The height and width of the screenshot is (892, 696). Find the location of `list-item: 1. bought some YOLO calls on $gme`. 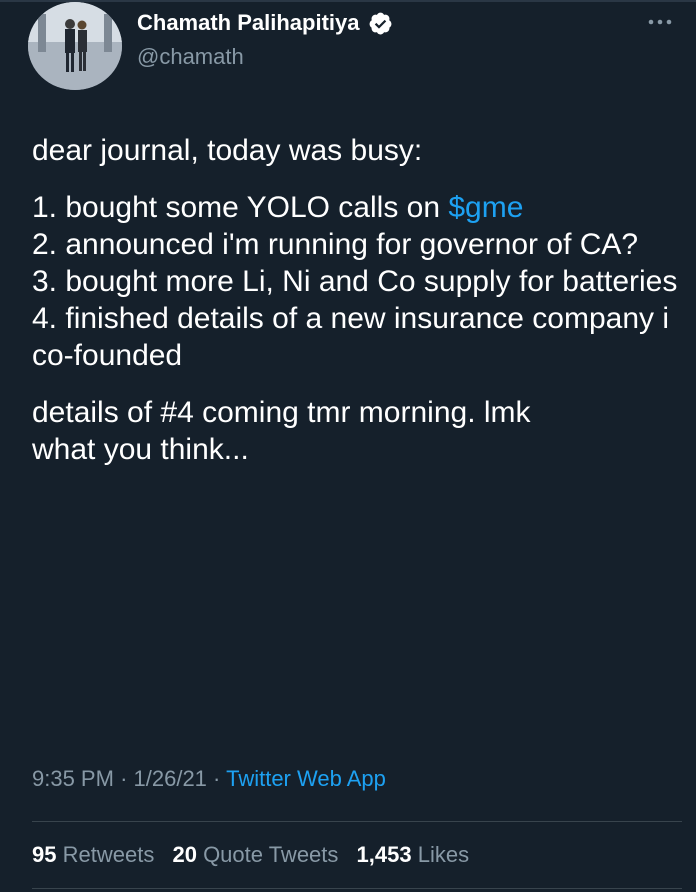

list-item: 1. bought some YOLO calls on $gme is located at coordinates (357, 207).